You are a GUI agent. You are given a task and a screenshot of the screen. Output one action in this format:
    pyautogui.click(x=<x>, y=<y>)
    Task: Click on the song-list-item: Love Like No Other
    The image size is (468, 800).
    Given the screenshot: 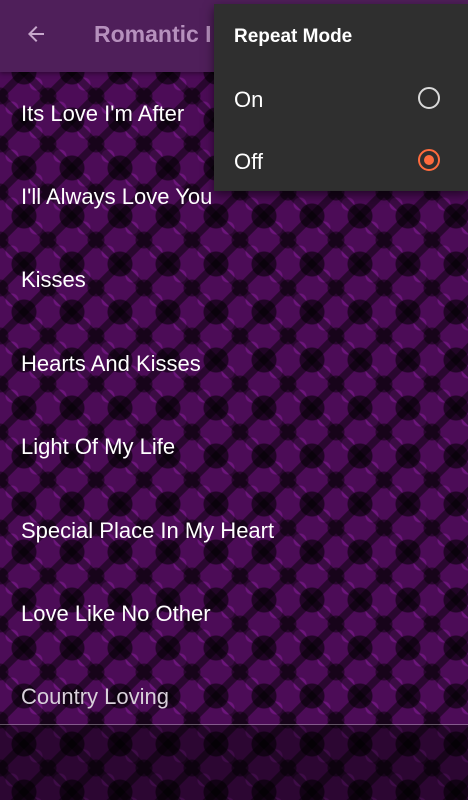 What is the action you would take?
    pyautogui.click(x=234, y=613)
    